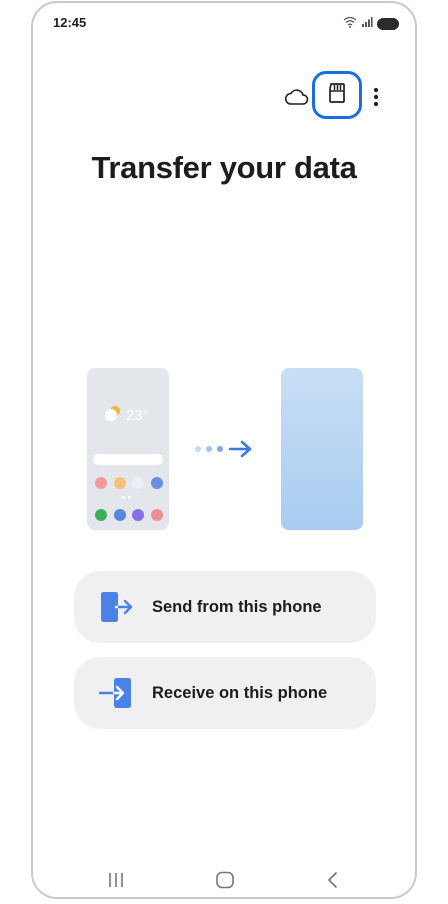  I want to click on sd-card-button, so click(337, 95).